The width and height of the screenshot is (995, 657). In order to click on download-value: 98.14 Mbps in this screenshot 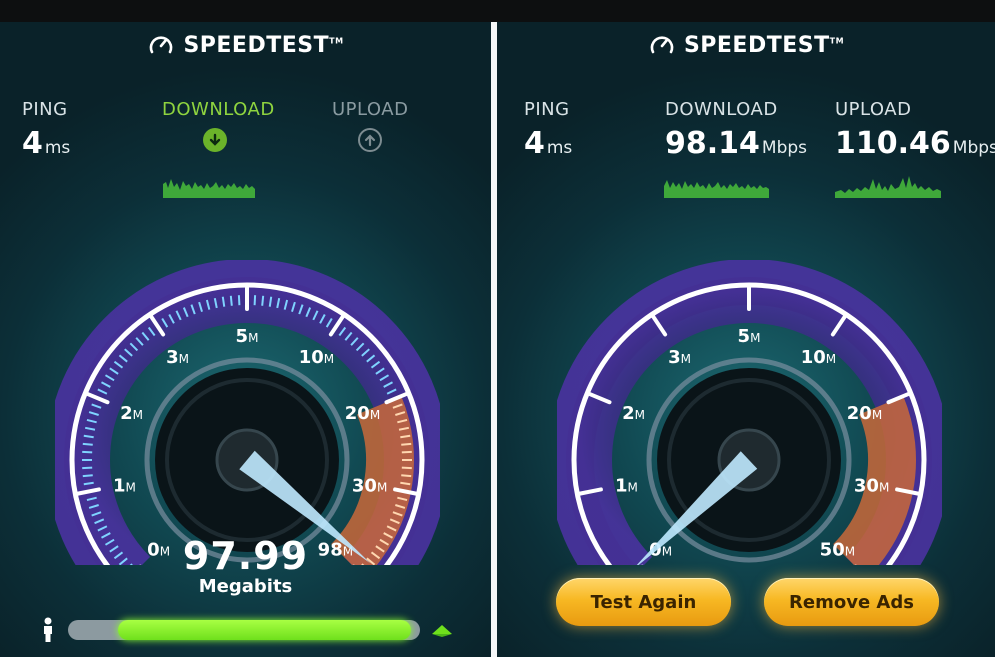, I will do `click(736, 143)`.